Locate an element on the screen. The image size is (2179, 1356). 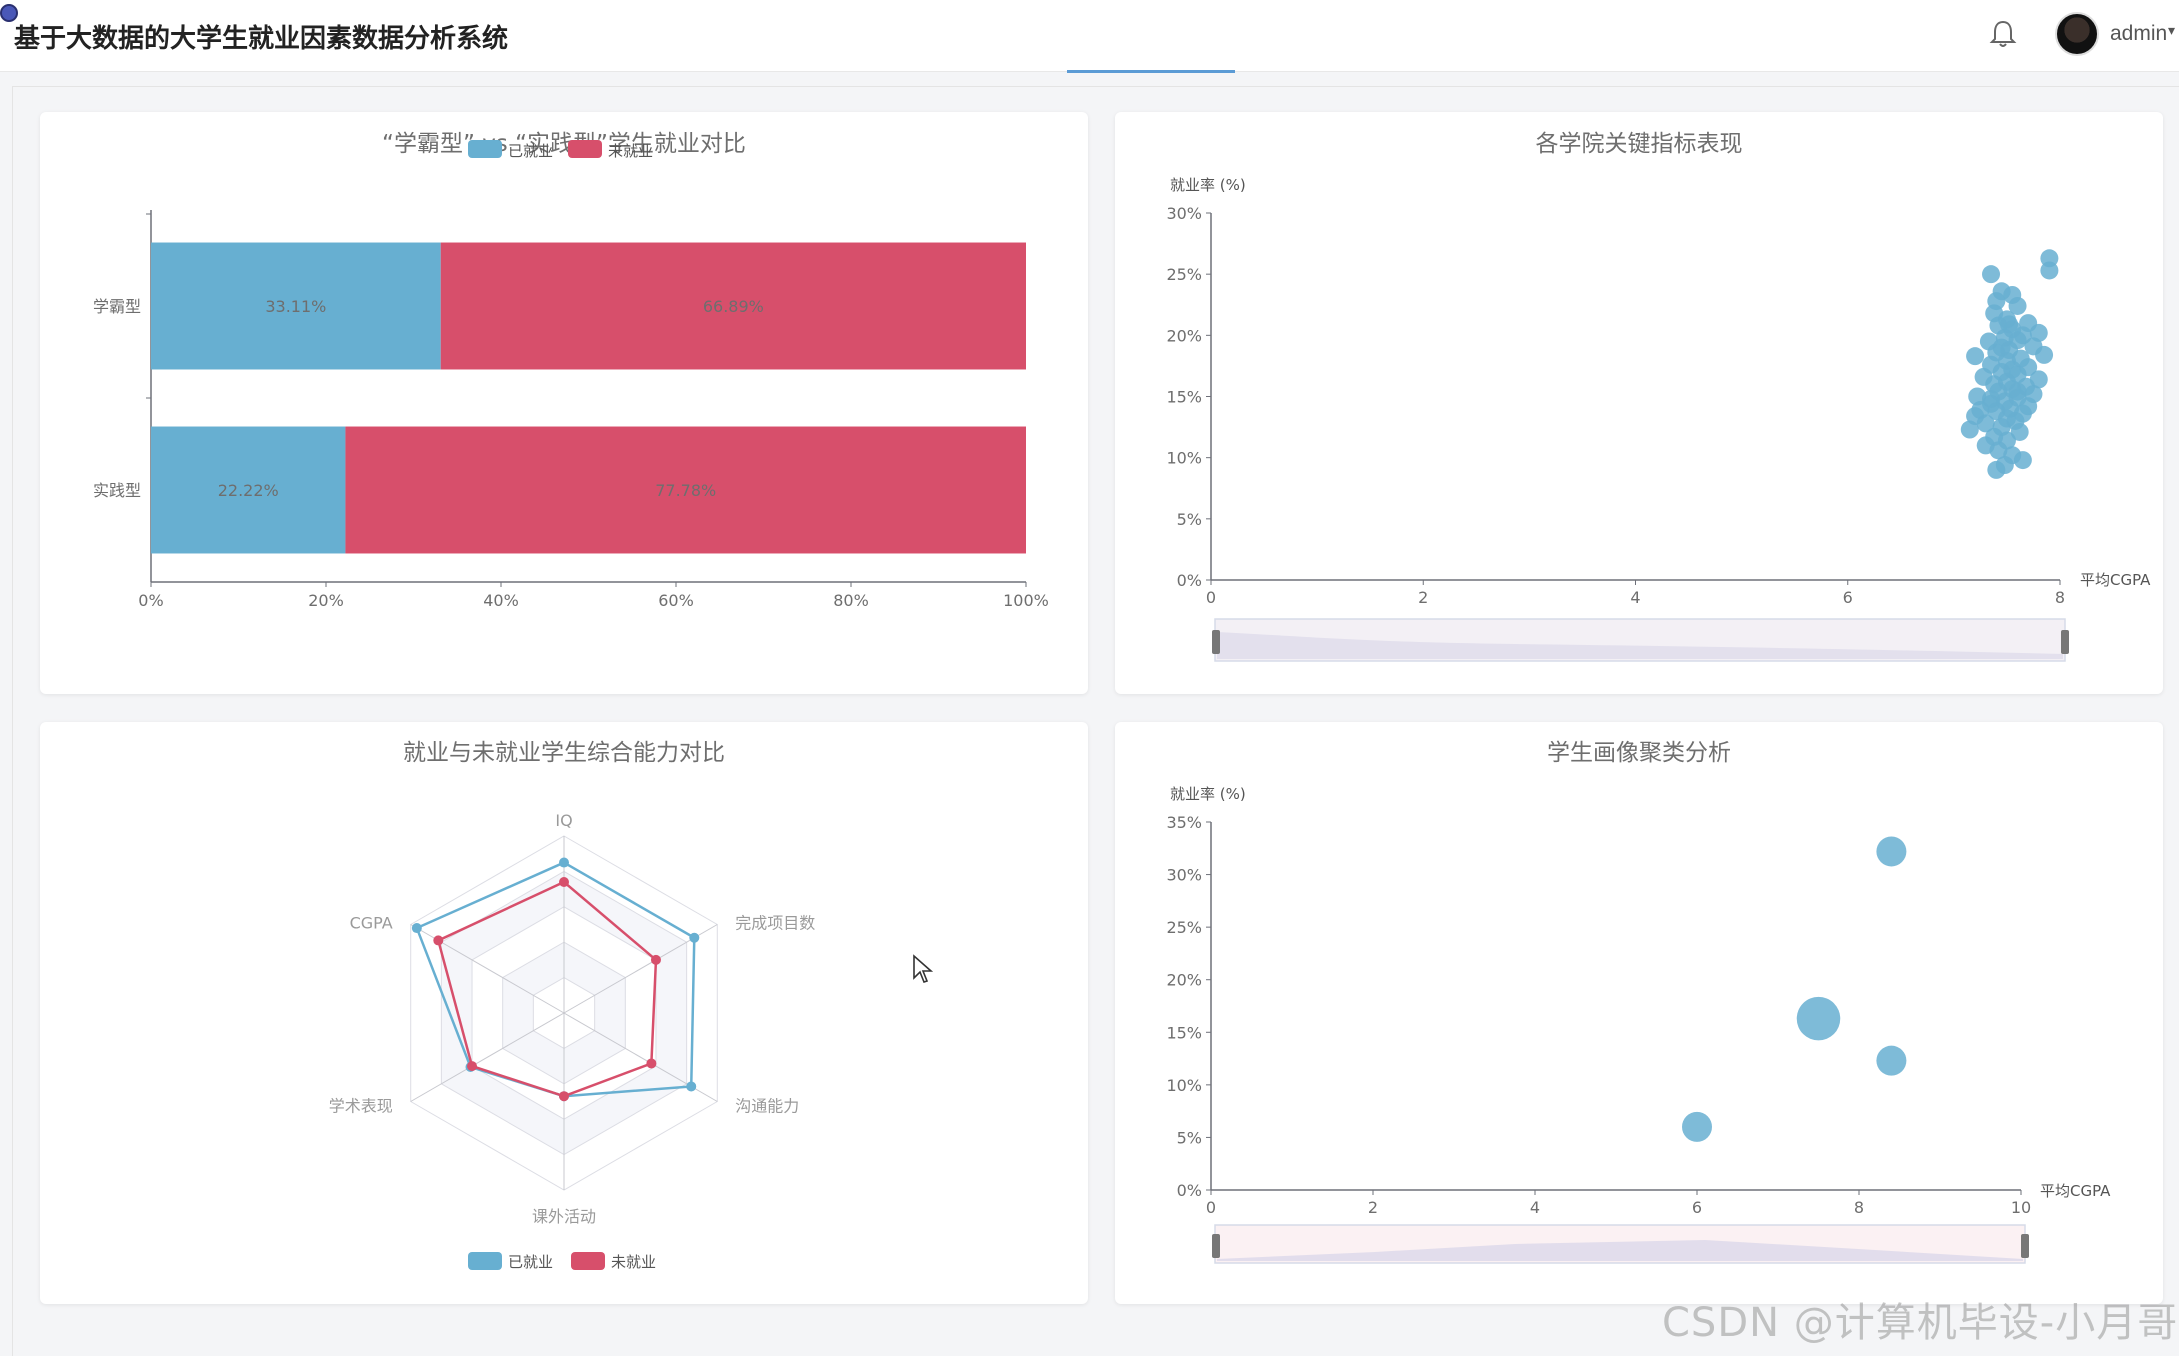
x-tick-label: 40% is located at coordinates (501, 600).